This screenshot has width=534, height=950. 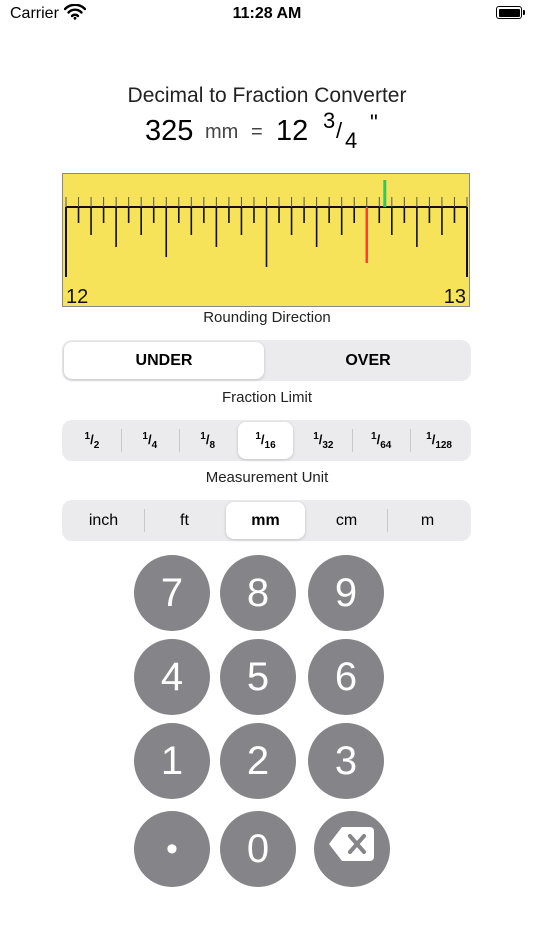 What do you see at coordinates (96, 445) in the screenshot?
I see `fraction-limit-denominator: 2` at bounding box center [96, 445].